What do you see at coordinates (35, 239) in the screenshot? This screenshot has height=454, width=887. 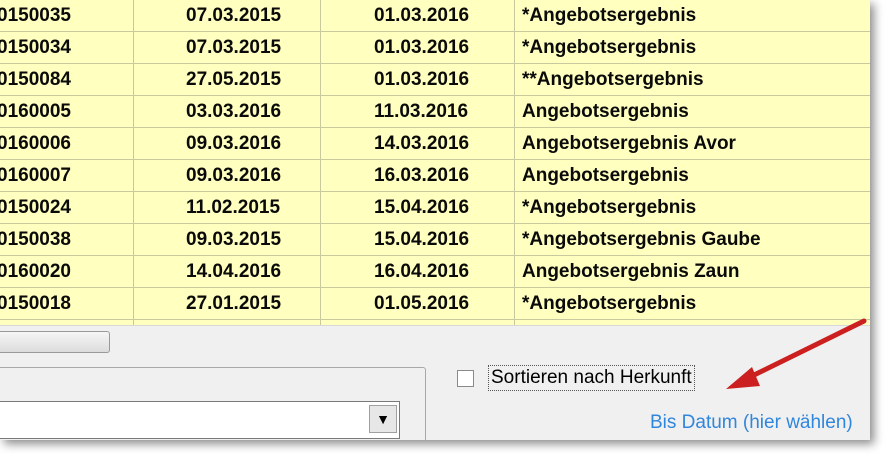 I see `cell-id: 0150038` at bounding box center [35, 239].